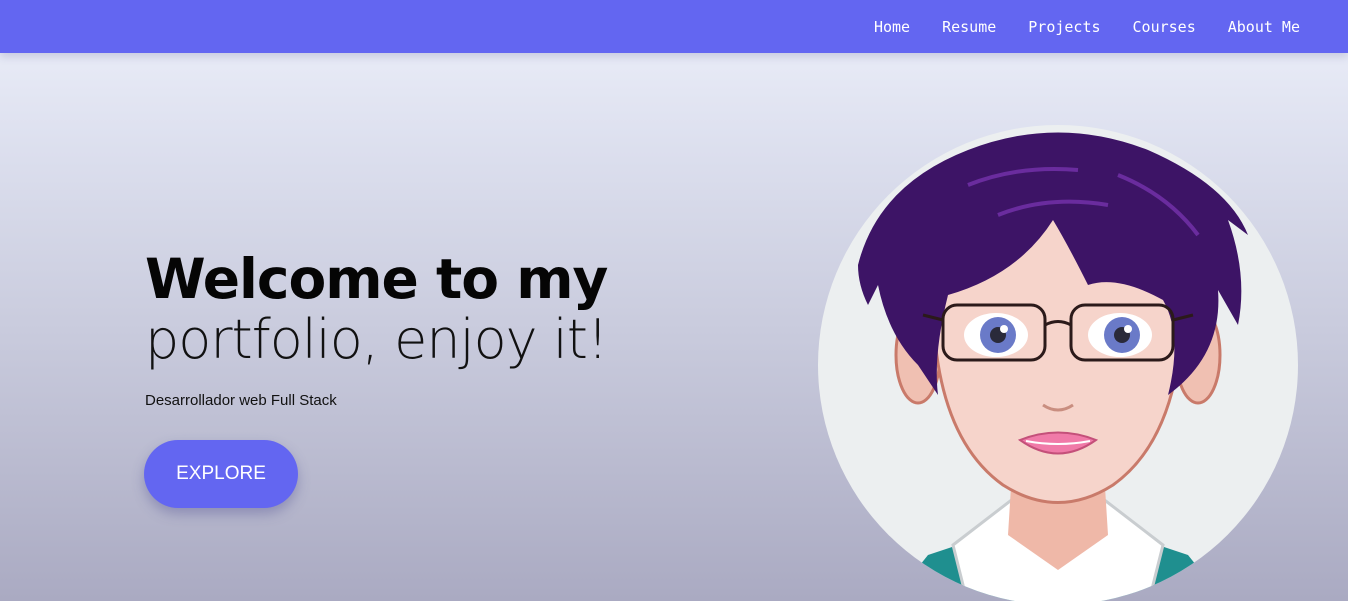  I want to click on hero-headline-bold: Welcome to my, so click(376, 279).